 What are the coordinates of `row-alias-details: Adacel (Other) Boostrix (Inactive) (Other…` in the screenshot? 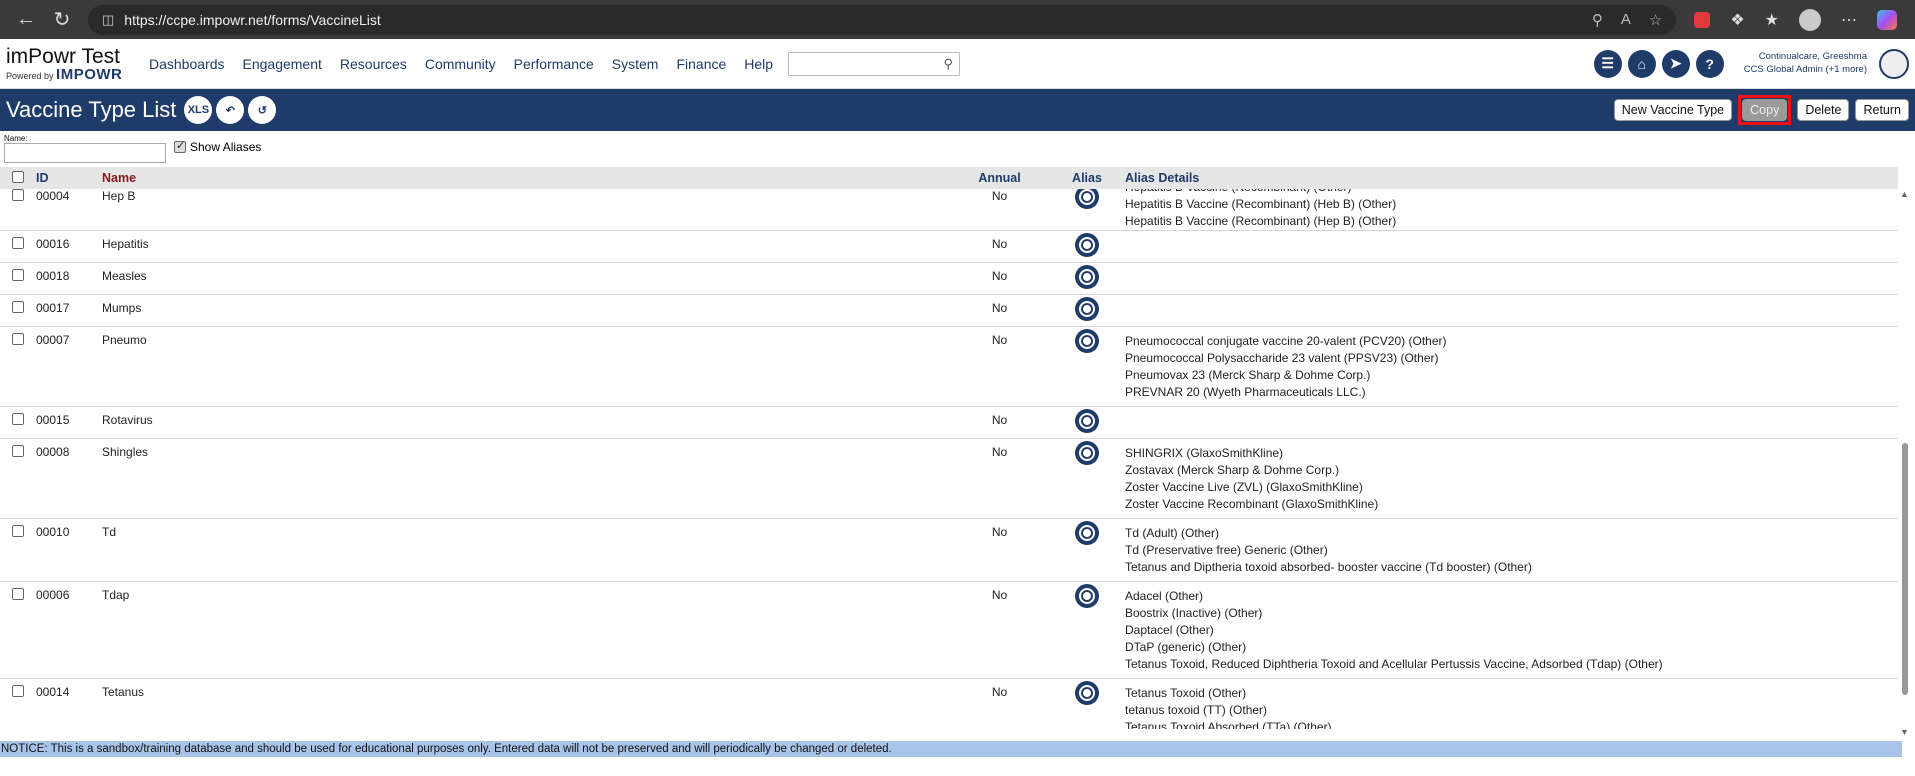 It's located at (1507, 630).